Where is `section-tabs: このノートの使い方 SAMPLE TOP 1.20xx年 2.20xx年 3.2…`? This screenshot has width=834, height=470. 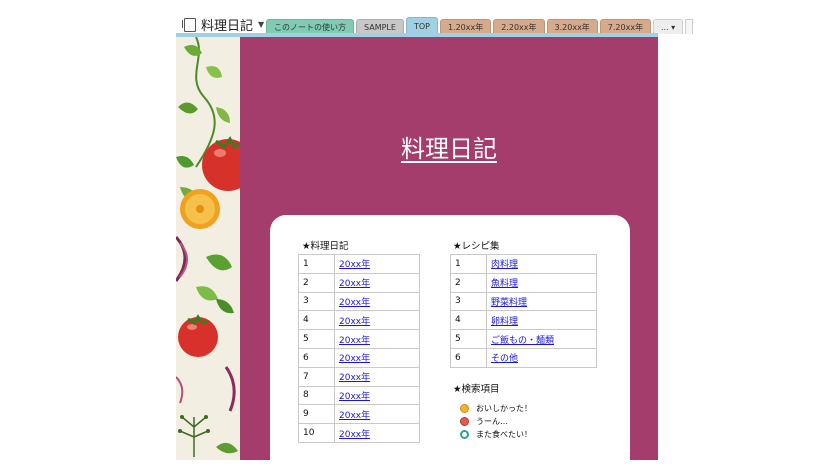
section-tabs: このノートの使い方 SAMPLE TOP 1.20xx年 2.20xx年 3.2… is located at coordinates (480, 25).